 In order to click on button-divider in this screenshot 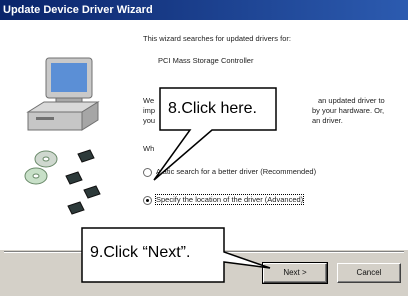, I will do `click(204, 252)`.